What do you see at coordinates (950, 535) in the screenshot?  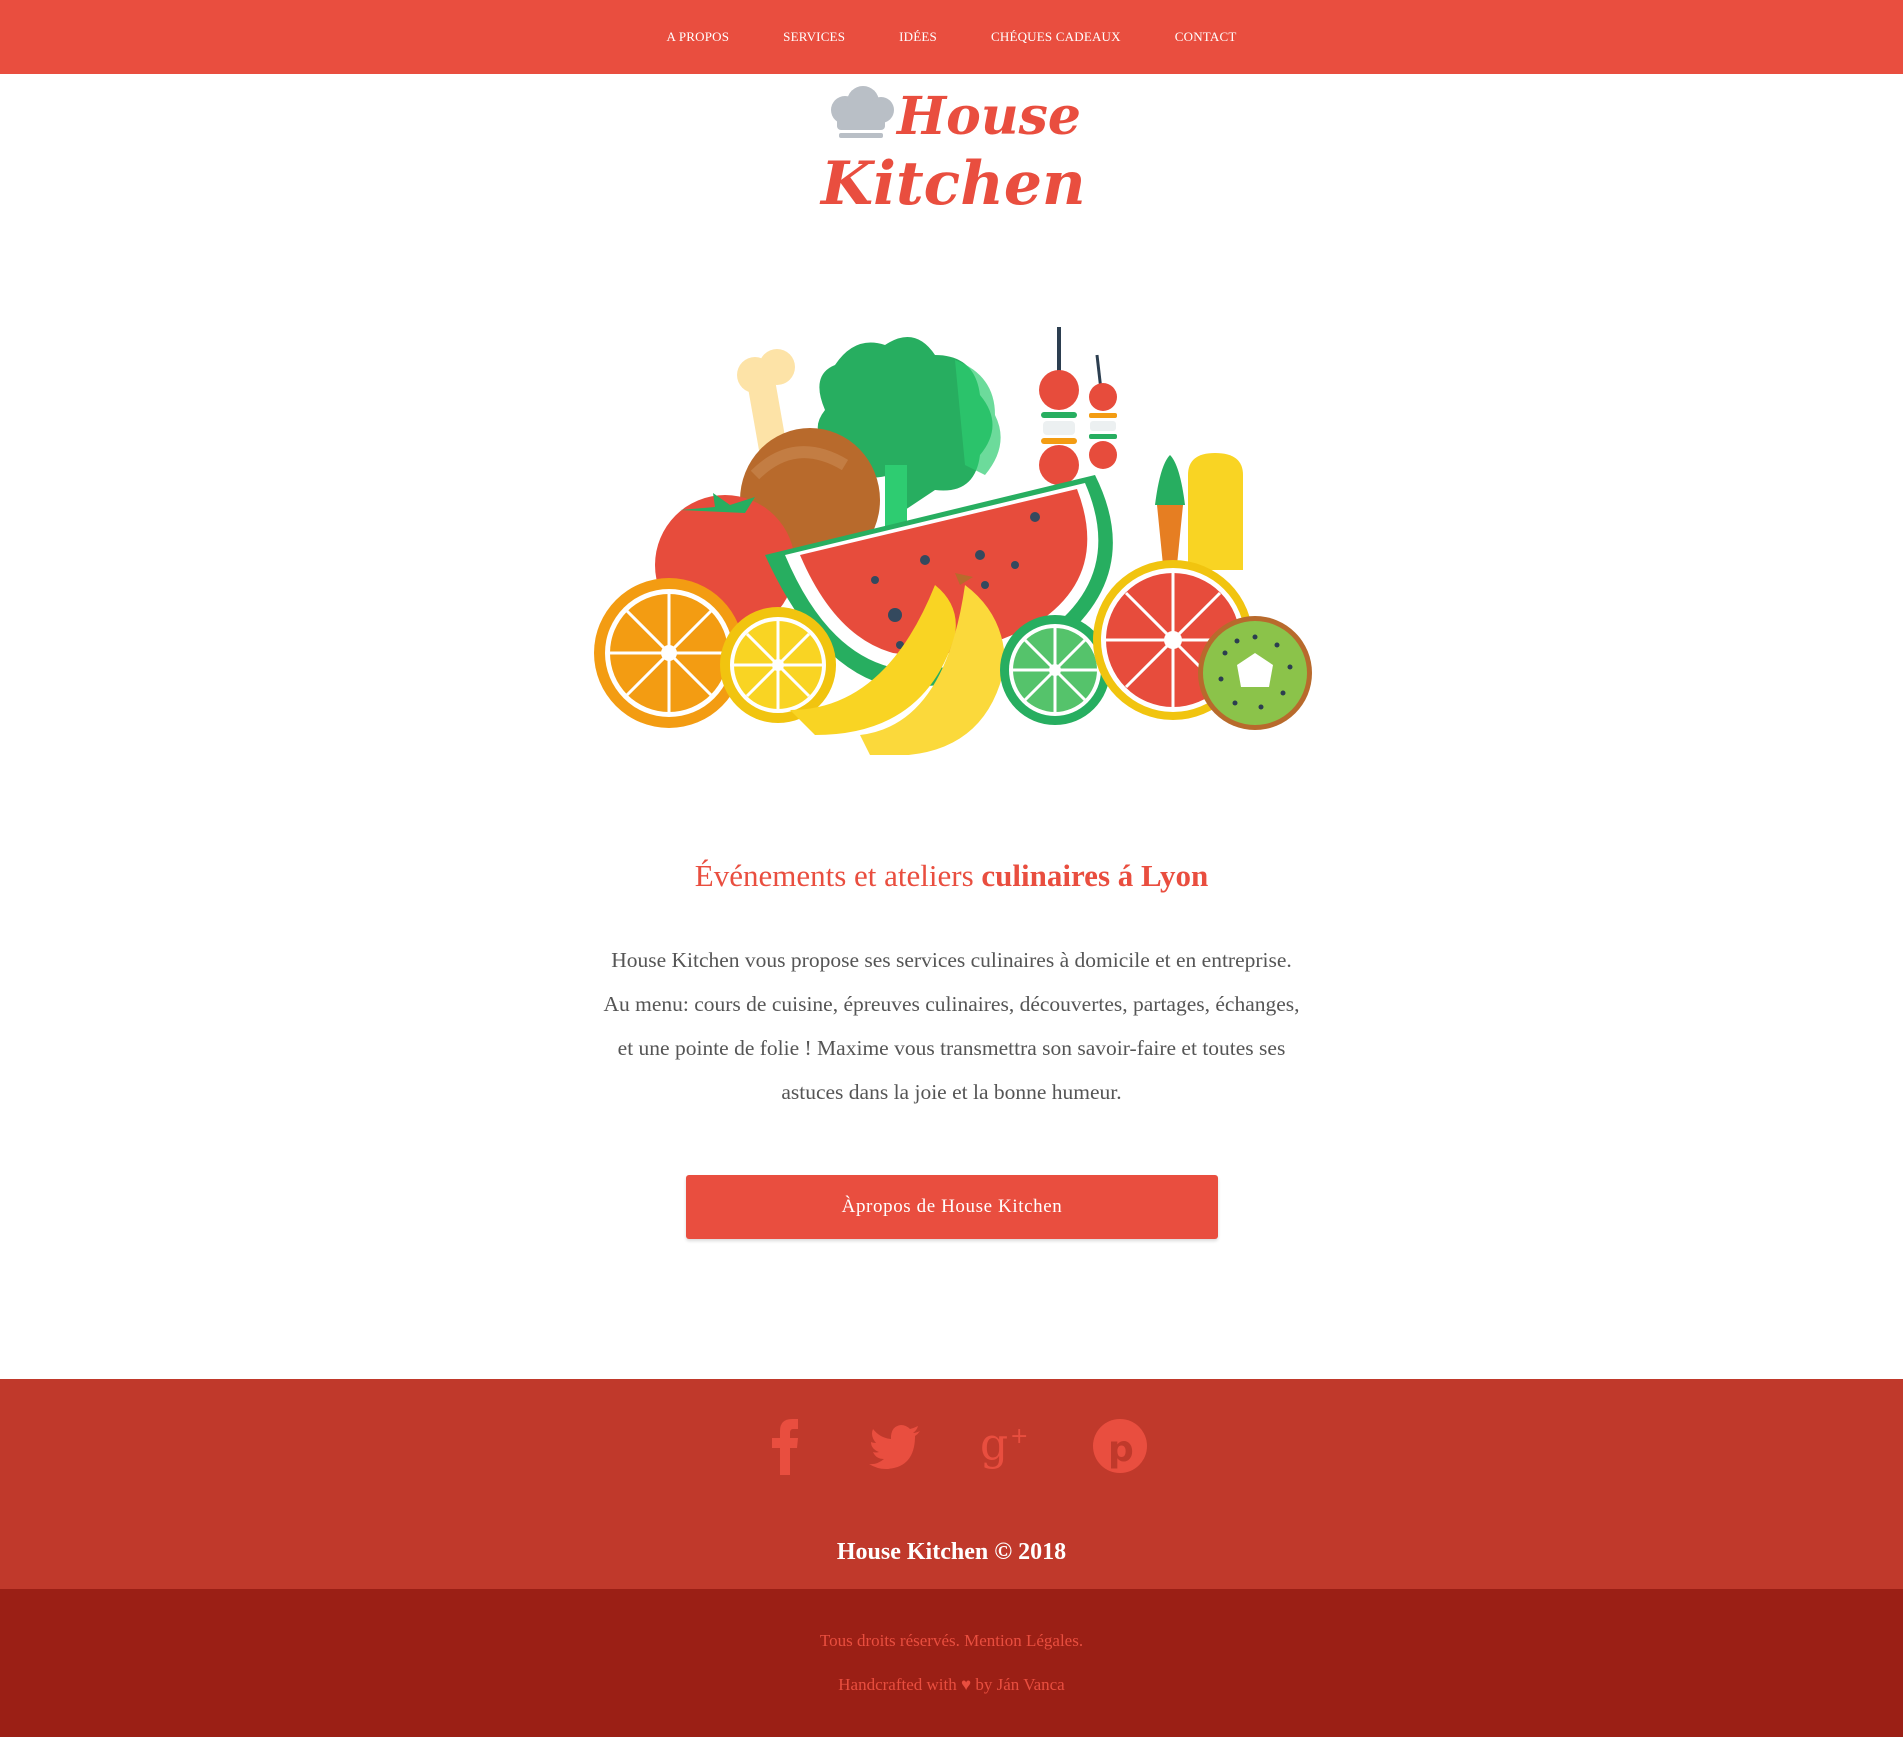 I see `food-illustration` at bounding box center [950, 535].